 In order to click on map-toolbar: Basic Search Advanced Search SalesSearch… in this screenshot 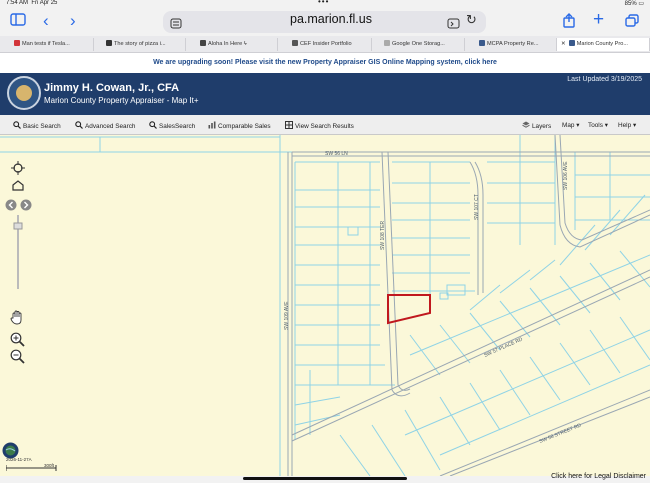, I will do `click(325, 125)`.